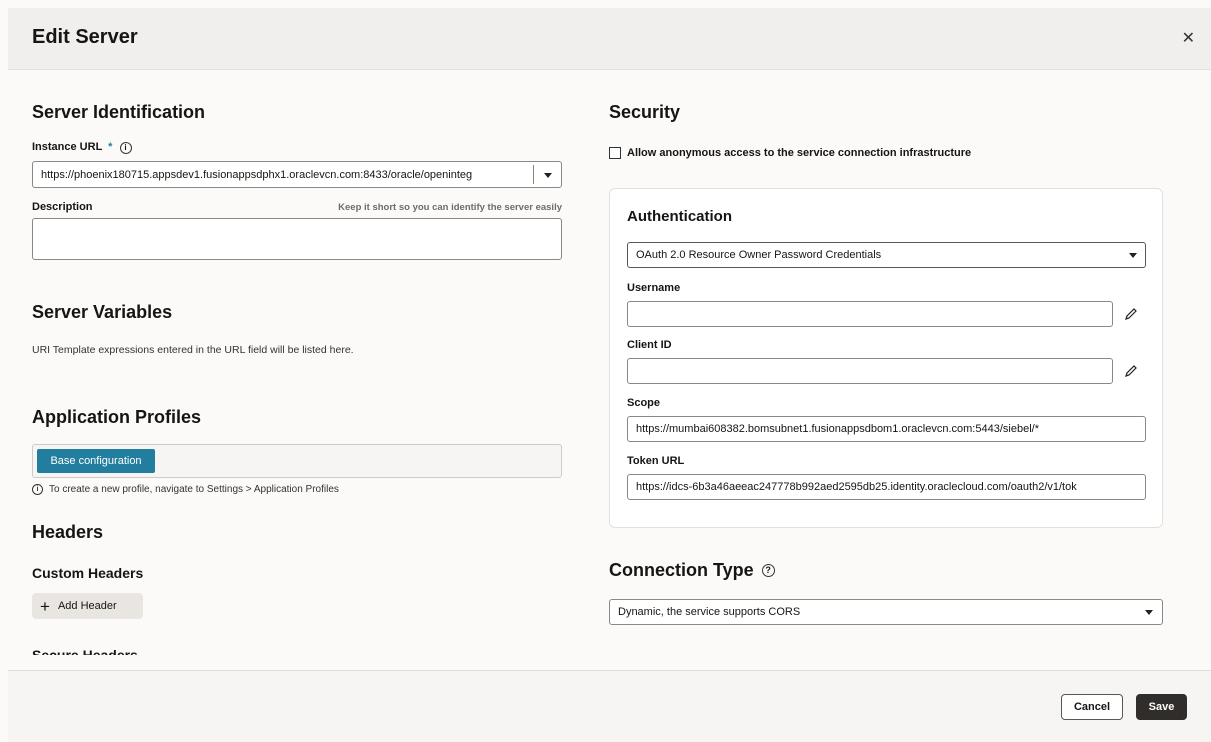  What do you see at coordinates (110, 147) in the screenshot?
I see `required-mark: *` at bounding box center [110, 147].